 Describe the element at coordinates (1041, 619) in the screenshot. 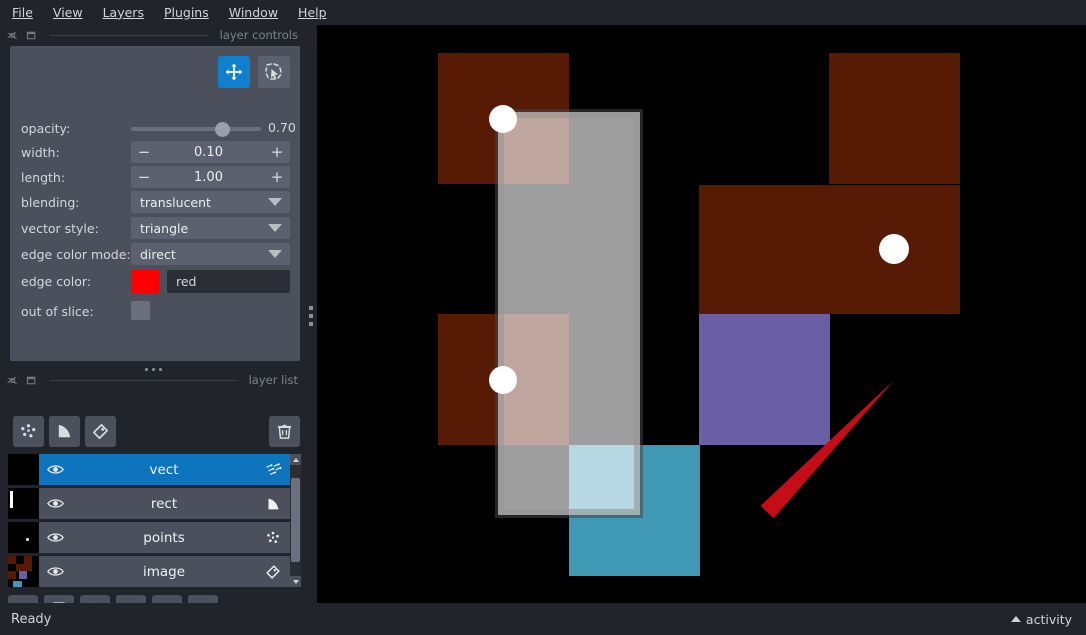

I see `activity-toggle: activity` at that location.